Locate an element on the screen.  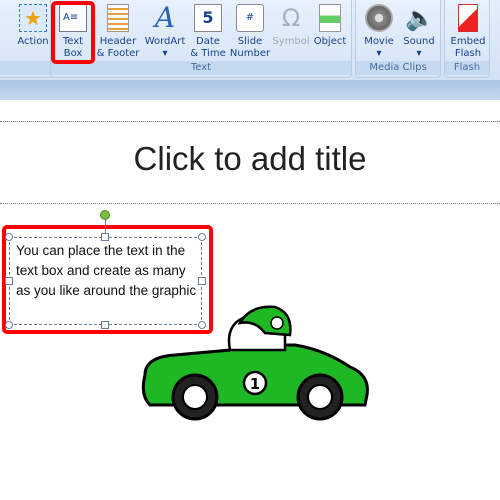
action-icon: ★ is located at coordinates (33, 18).